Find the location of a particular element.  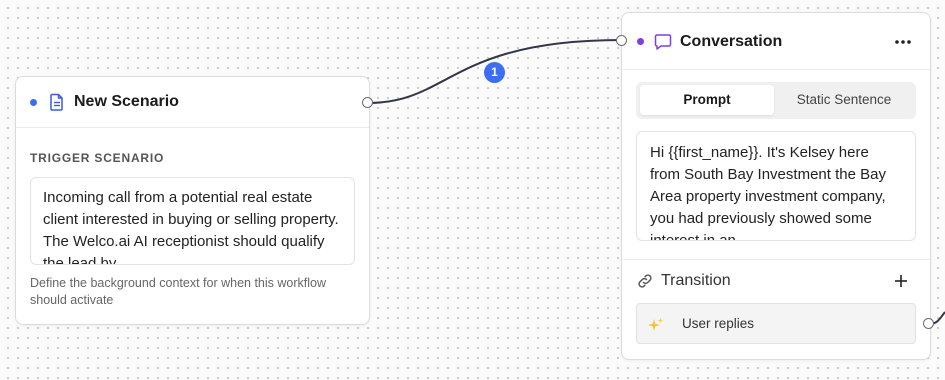

transition-output-port is located at coordinates (928, 323).